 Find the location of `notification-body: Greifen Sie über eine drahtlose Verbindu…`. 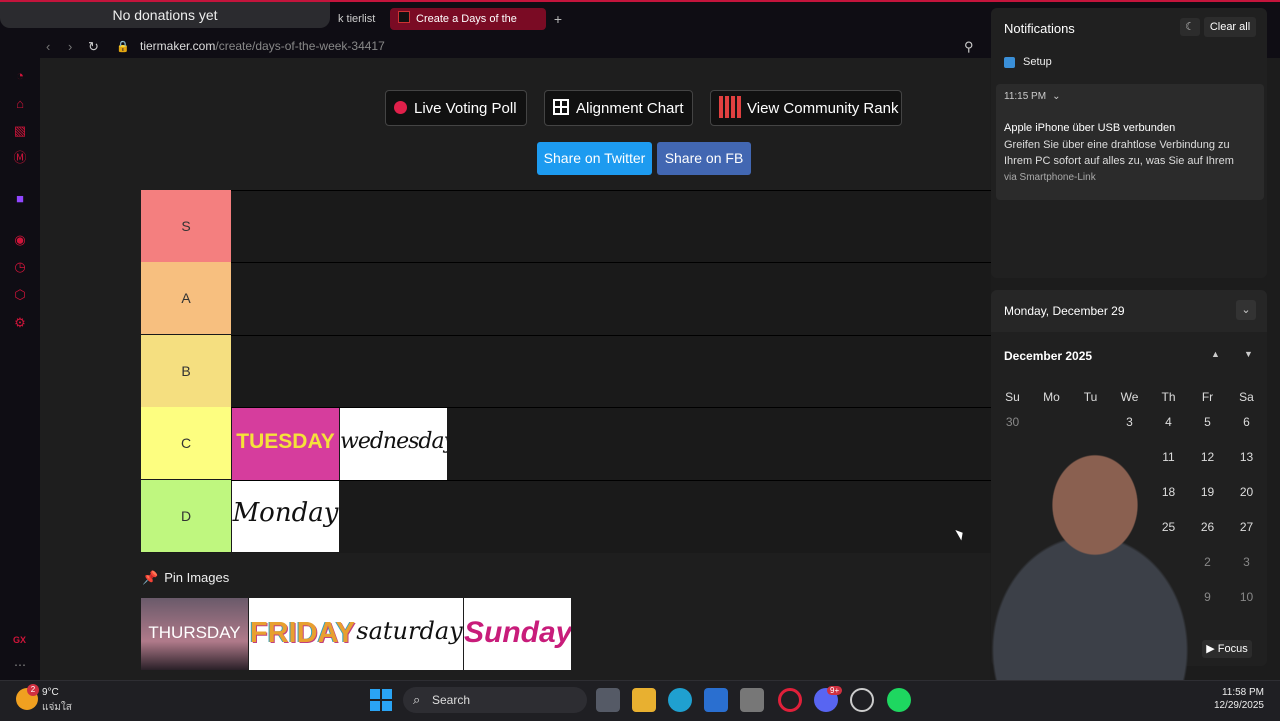

notification-body: Greifen Sie über eine drahtlose Verbindu… is located at coordinates (1119, 153).